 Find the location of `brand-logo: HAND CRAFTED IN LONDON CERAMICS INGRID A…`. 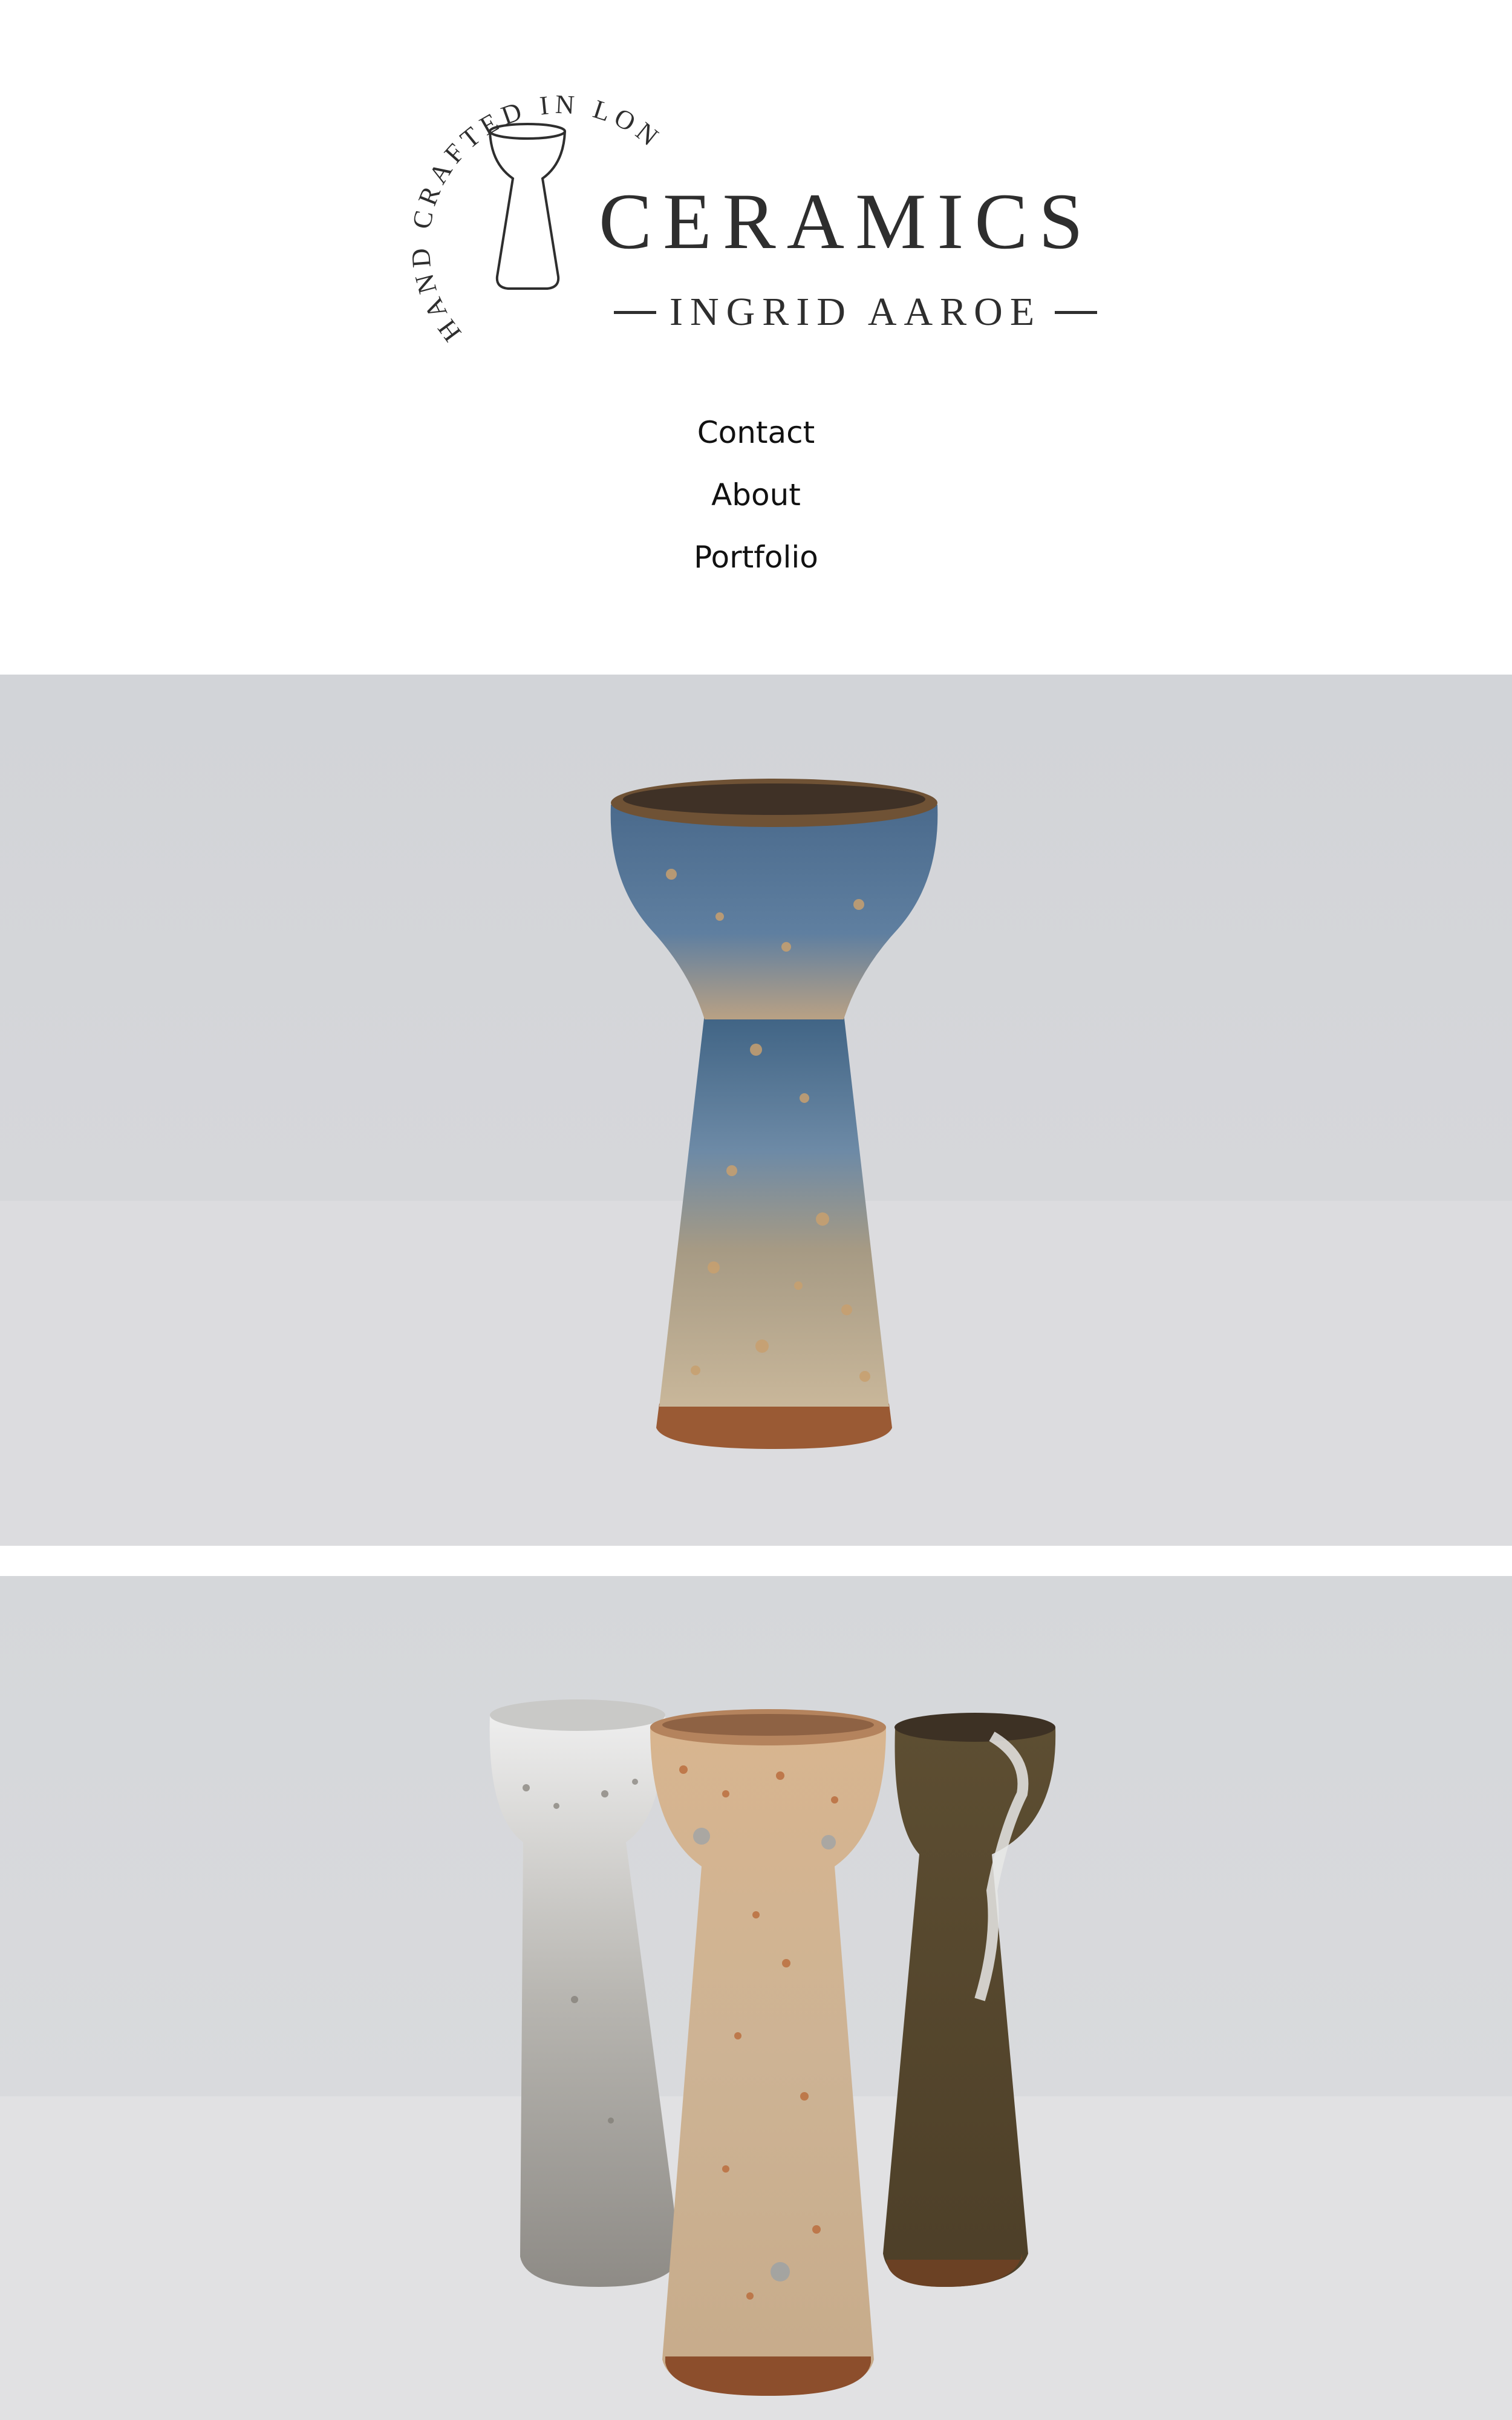

brand-logo: HAND CRAFTED IN LONDON CERAMICS INGRID A… is located at coordinates (756, 205).